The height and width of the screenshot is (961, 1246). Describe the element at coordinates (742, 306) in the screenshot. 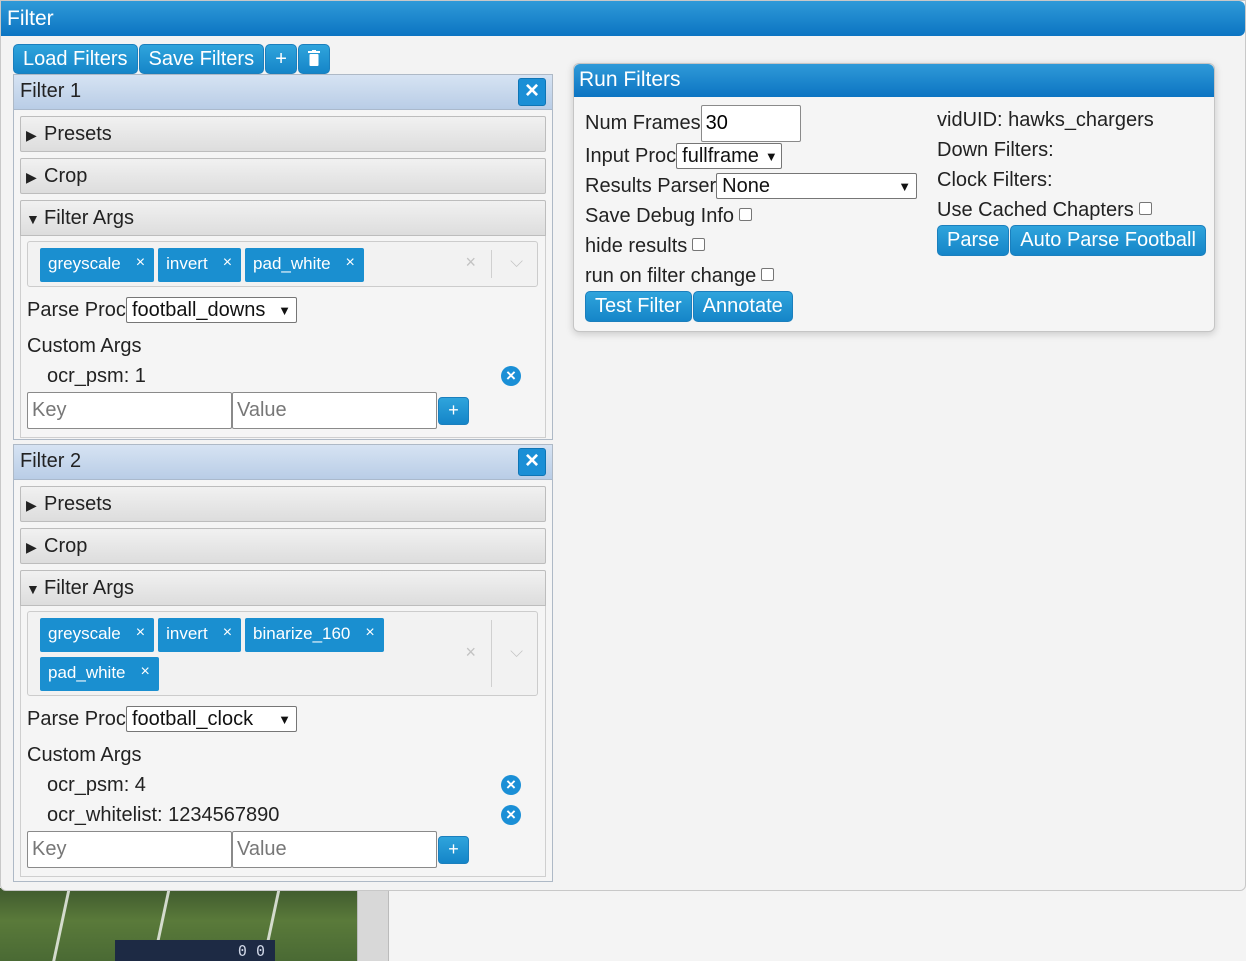

I see `annotate-button: Annotate` at that location.